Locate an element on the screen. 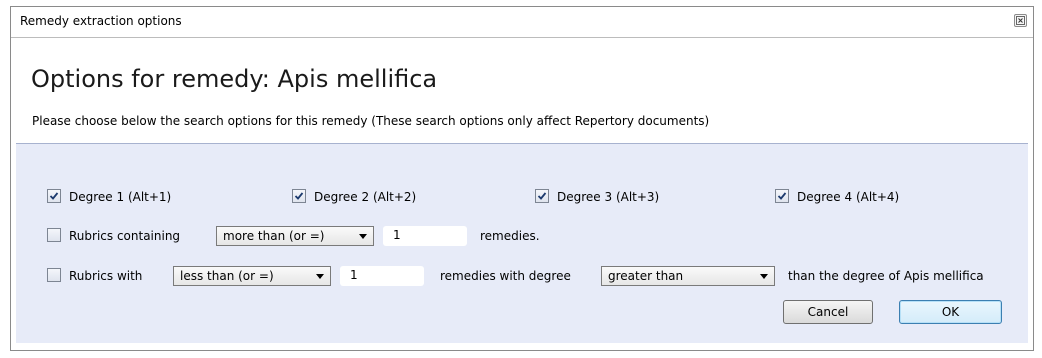 This screenshot has width=1042, height=358. rubrics-containing-label: Rubrics containing is located at coordinates (125, 236).